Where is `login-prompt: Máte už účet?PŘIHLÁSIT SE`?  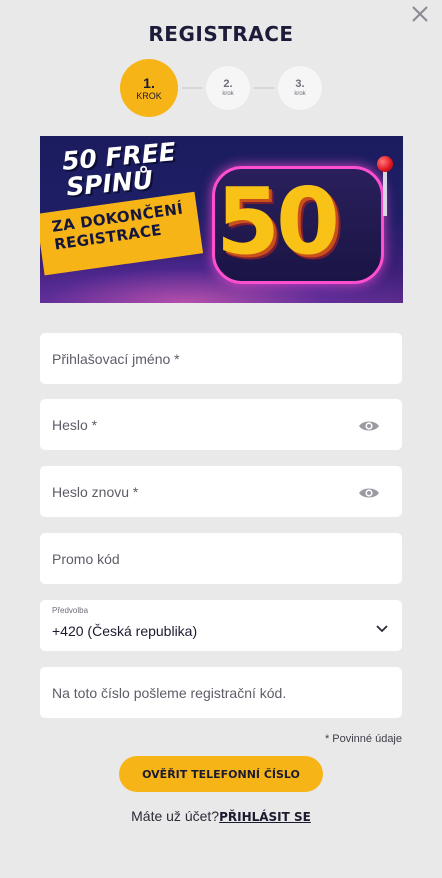 login-prompt: Máte už účet?PŘIHLÁSIT SE is located at coordinates (221, 816).